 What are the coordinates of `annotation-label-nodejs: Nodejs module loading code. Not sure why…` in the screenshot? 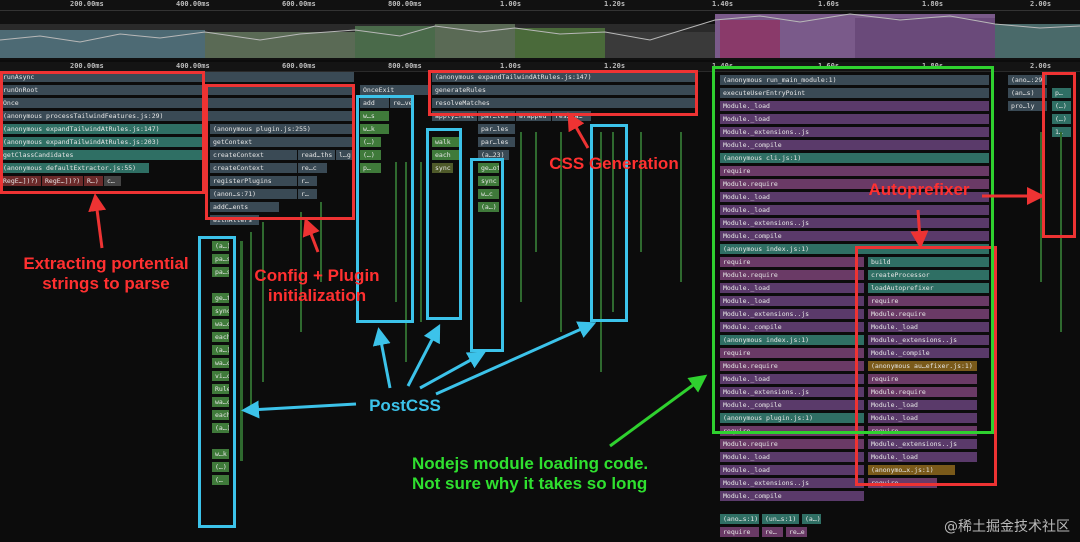 It's located at (530, 474).